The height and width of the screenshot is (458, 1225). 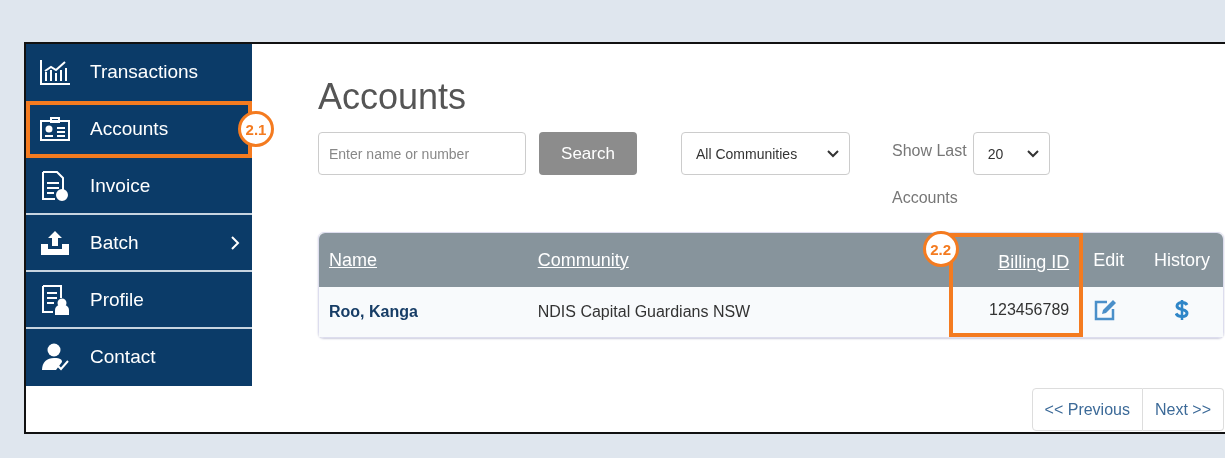 I want to click on search-field: Enter name or number, so click(x=422, y=153).